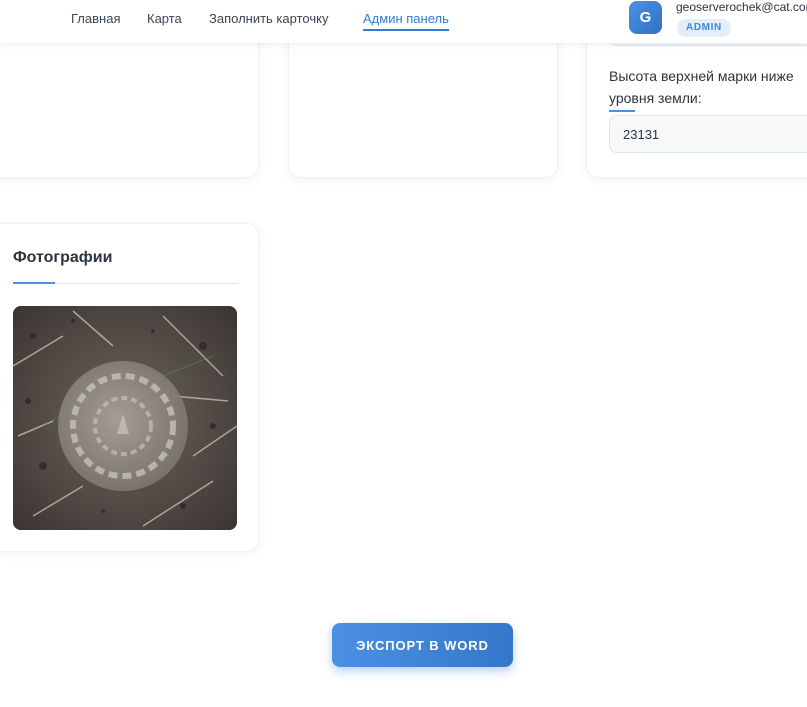 The height and width of the screenshot is (707, 807). Describe the element at coordinates (708, 87) in the screenshot. I see `height-field-label: Высота верхней марки ниже уровня земли:` at that location.